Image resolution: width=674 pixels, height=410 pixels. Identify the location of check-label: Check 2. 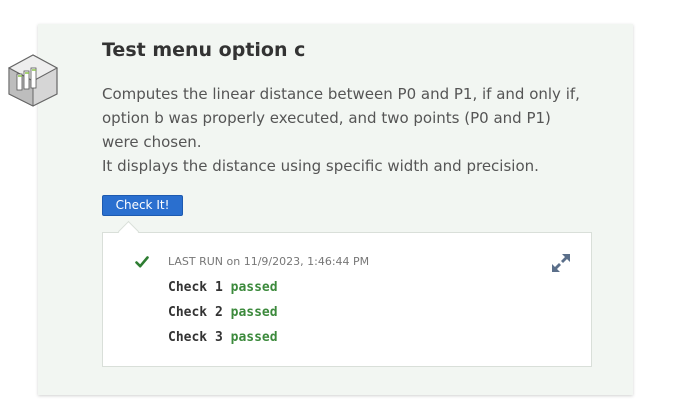
(195, 312).